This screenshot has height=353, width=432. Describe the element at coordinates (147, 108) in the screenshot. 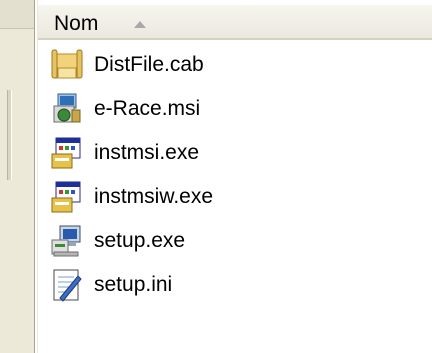

I see `file-name: e-Race.msi` at that location.